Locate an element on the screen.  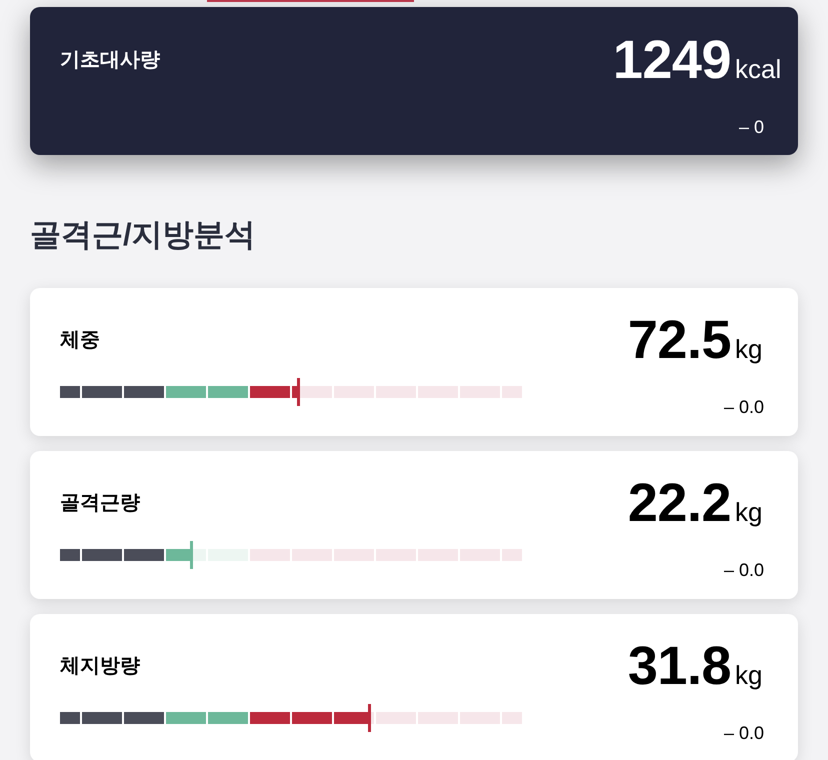
metric-value: 72.5 is located at coordinates (679, 340).